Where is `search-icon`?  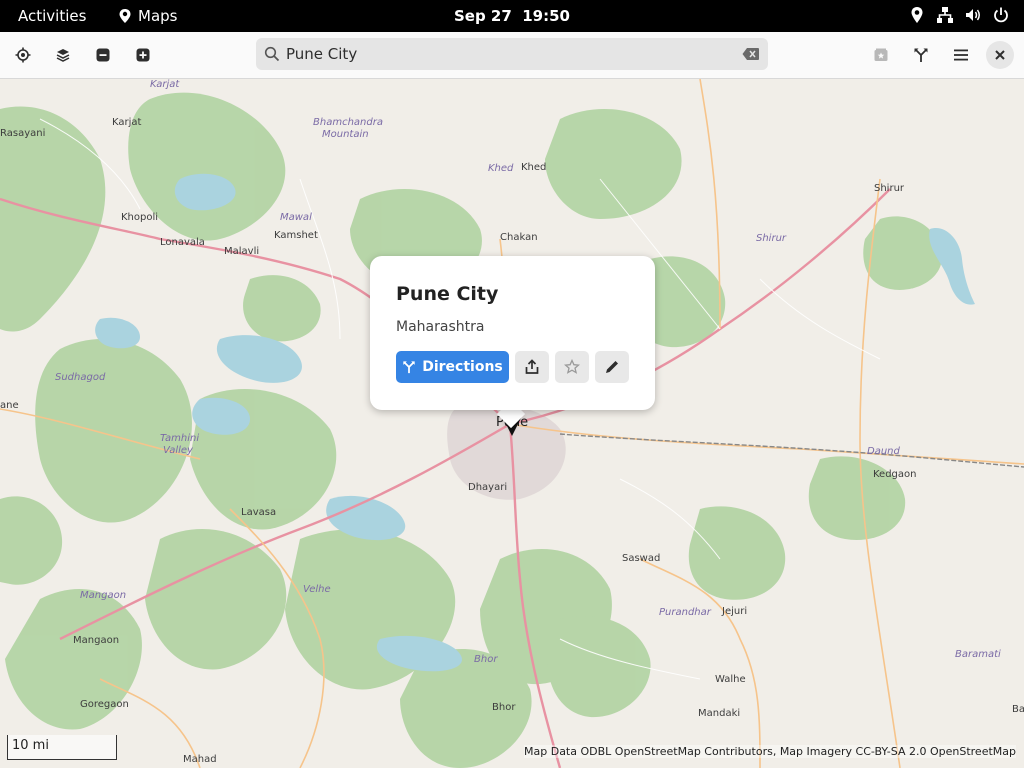 search-icon is located at coordinates (272, 54).